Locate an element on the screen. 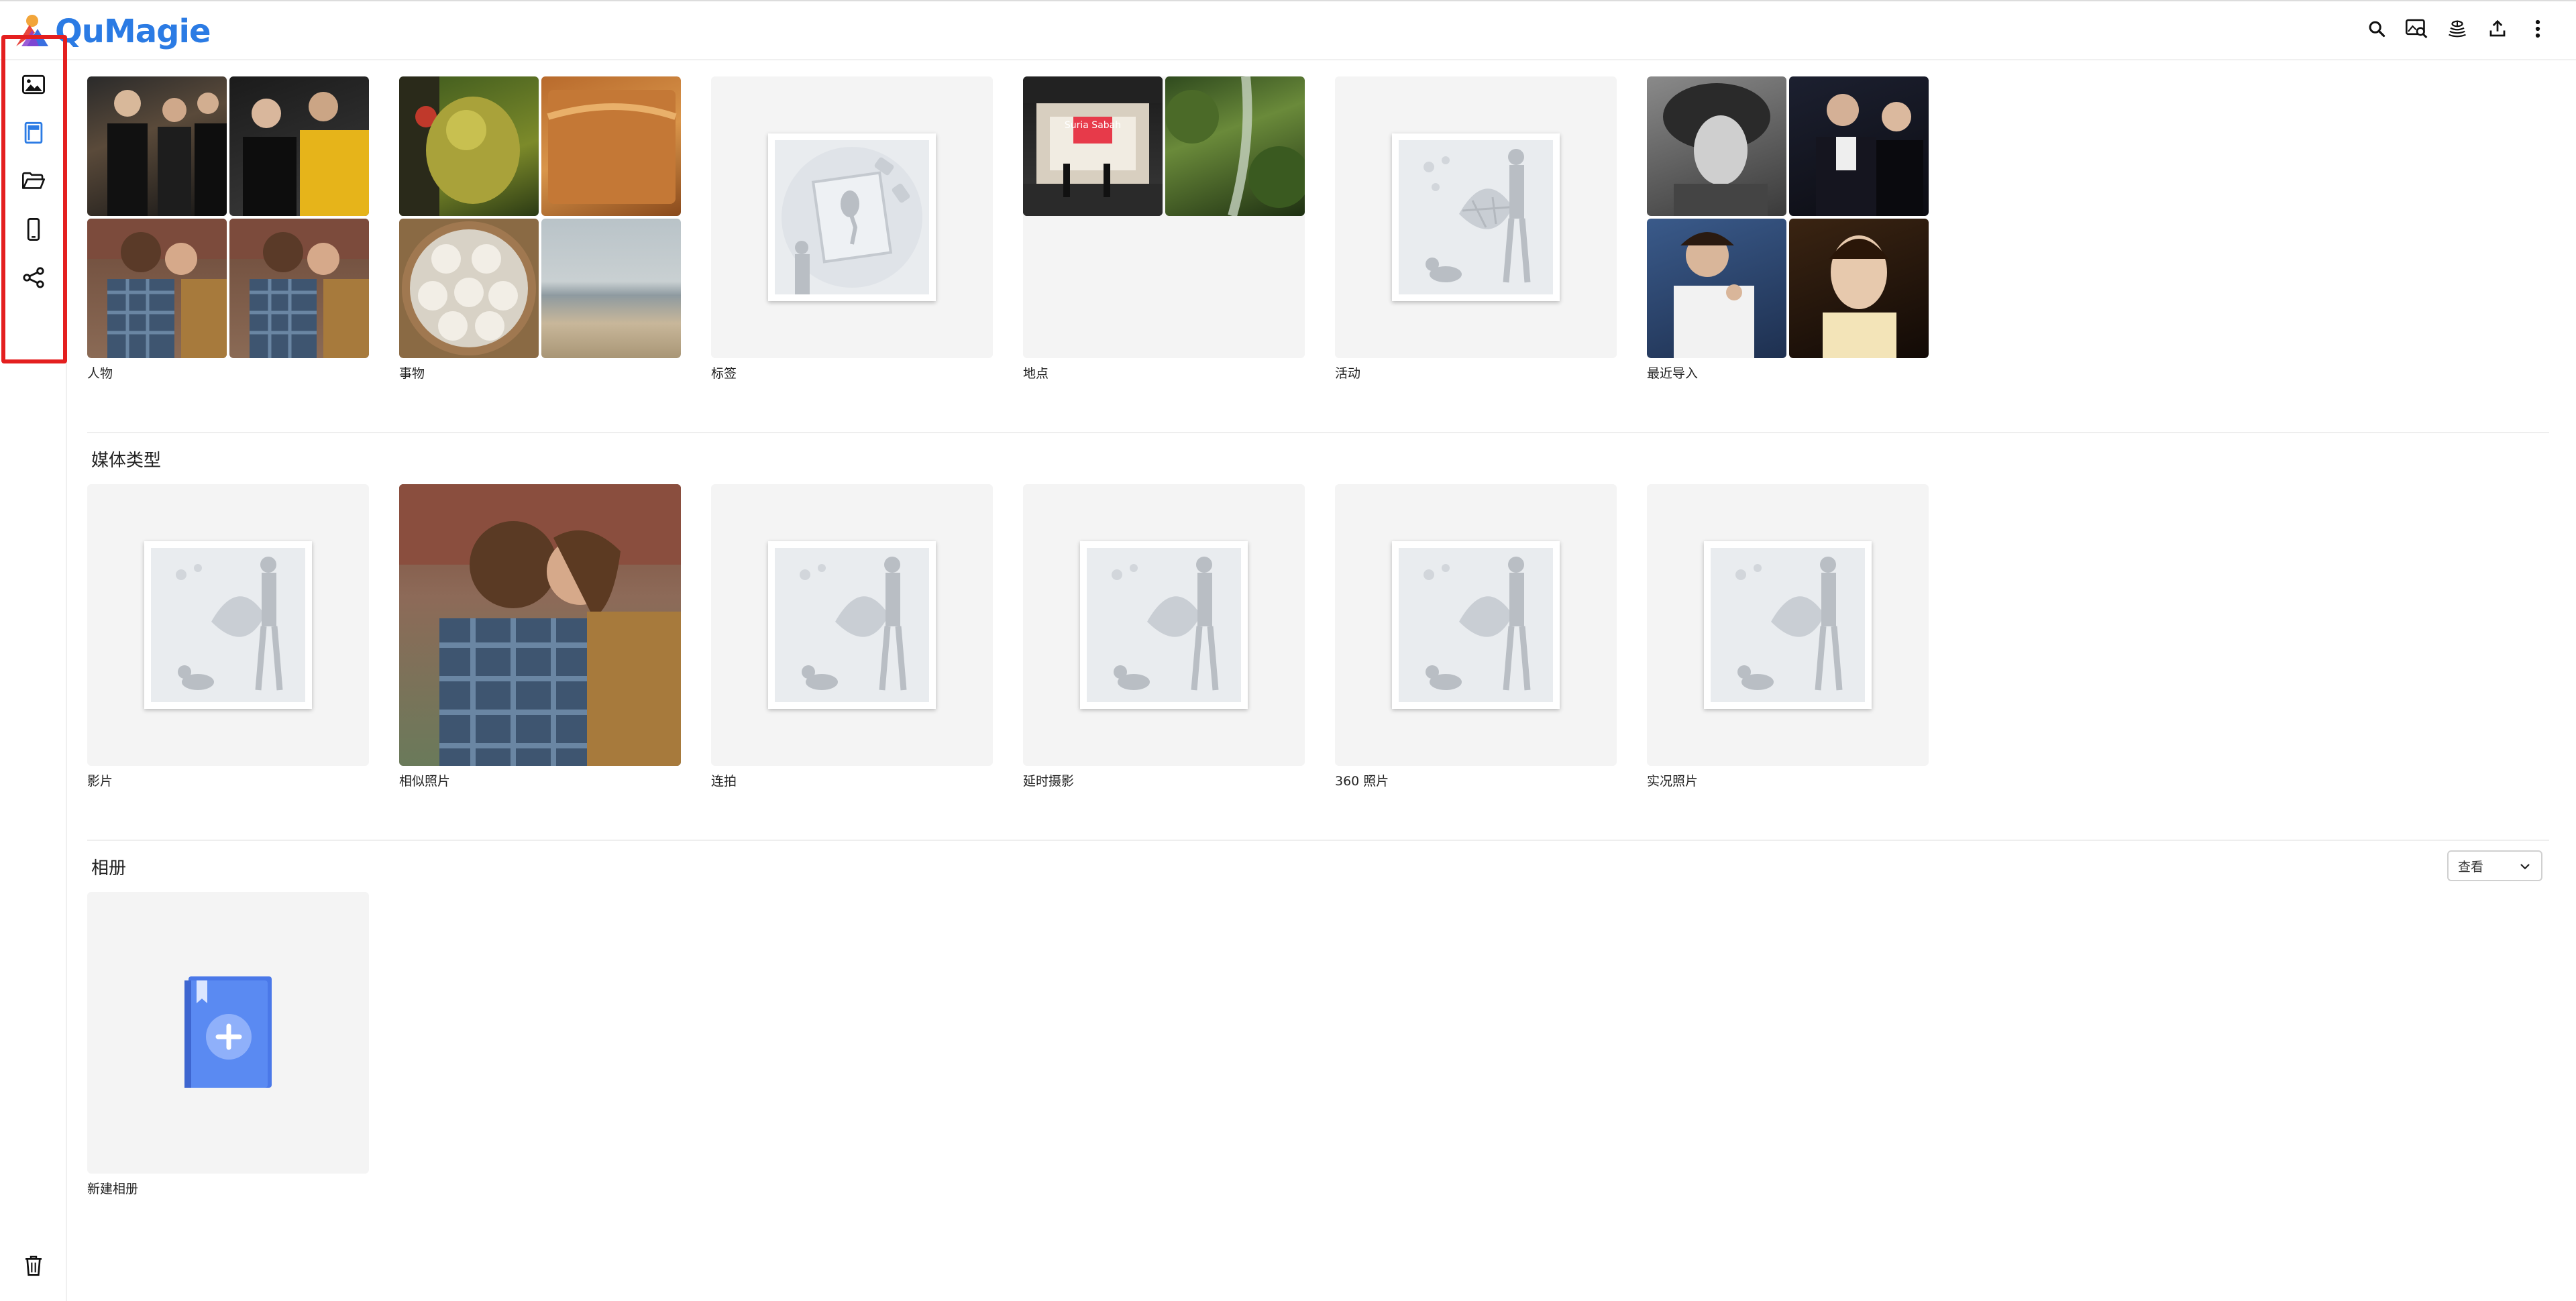  timelapse-placeholder-illustration is located at coordinates (1164, 625).